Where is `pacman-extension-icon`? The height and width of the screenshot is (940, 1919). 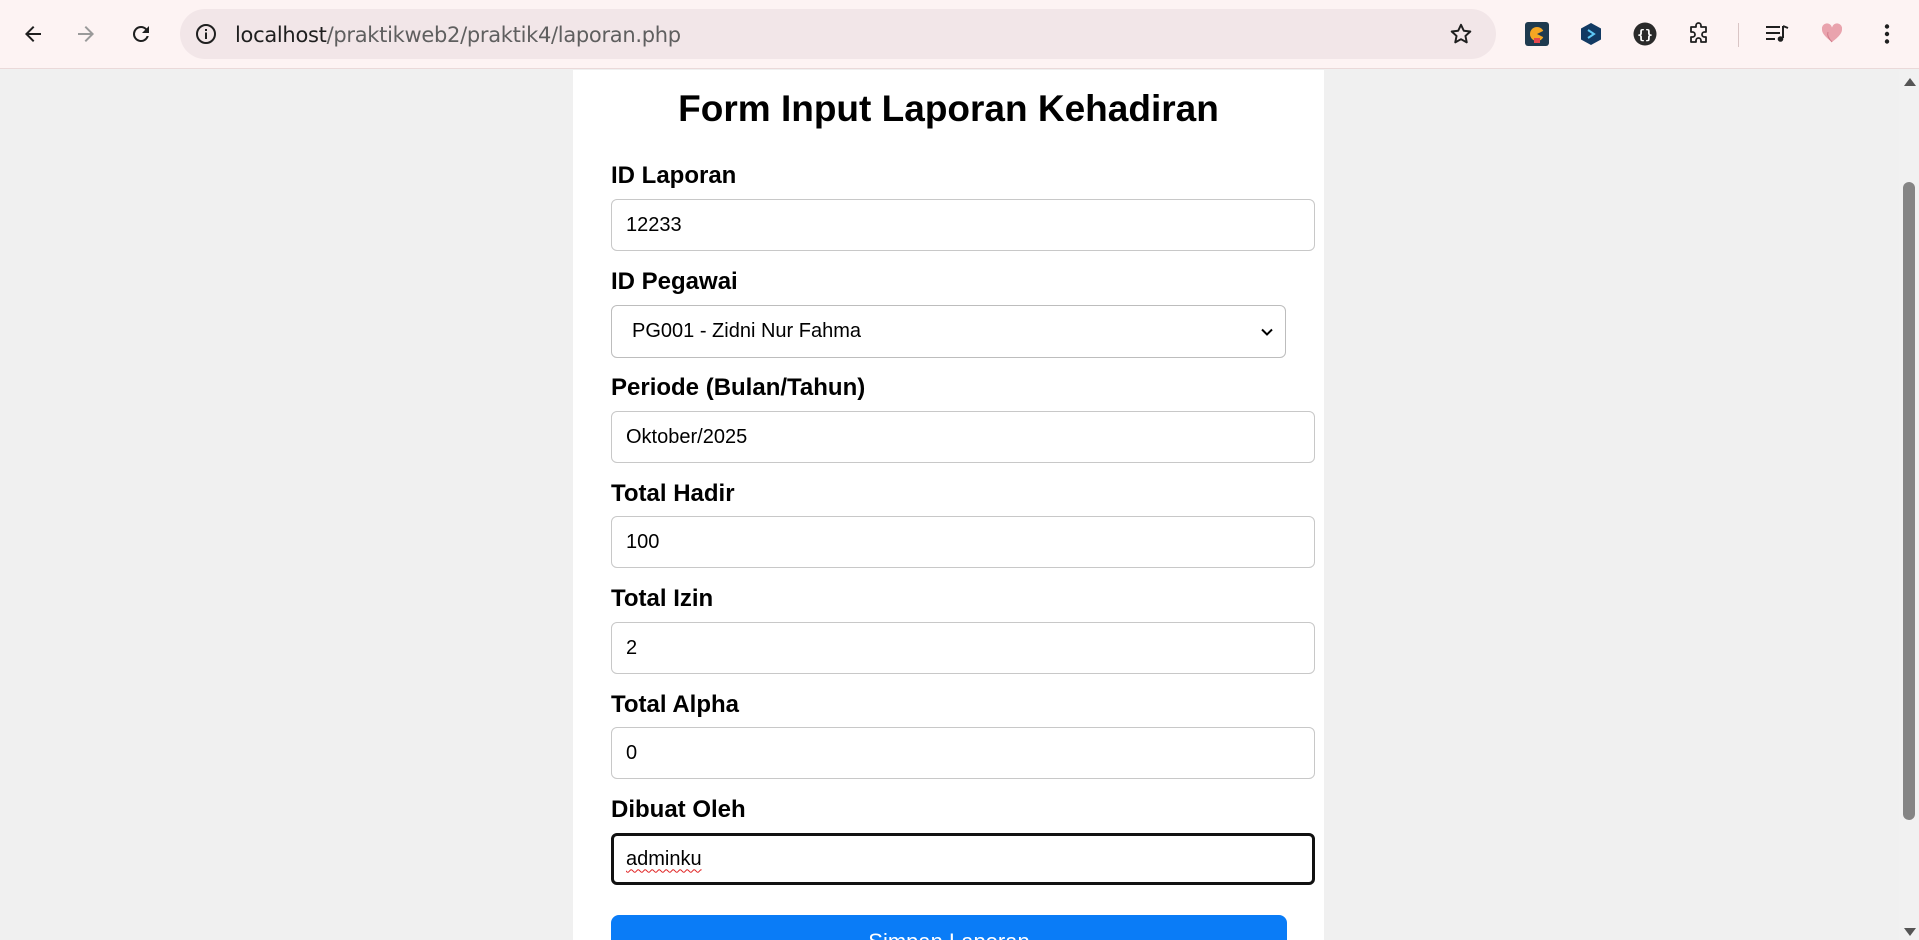
pacman-extension-icon is located at coordinates (1537, 34).